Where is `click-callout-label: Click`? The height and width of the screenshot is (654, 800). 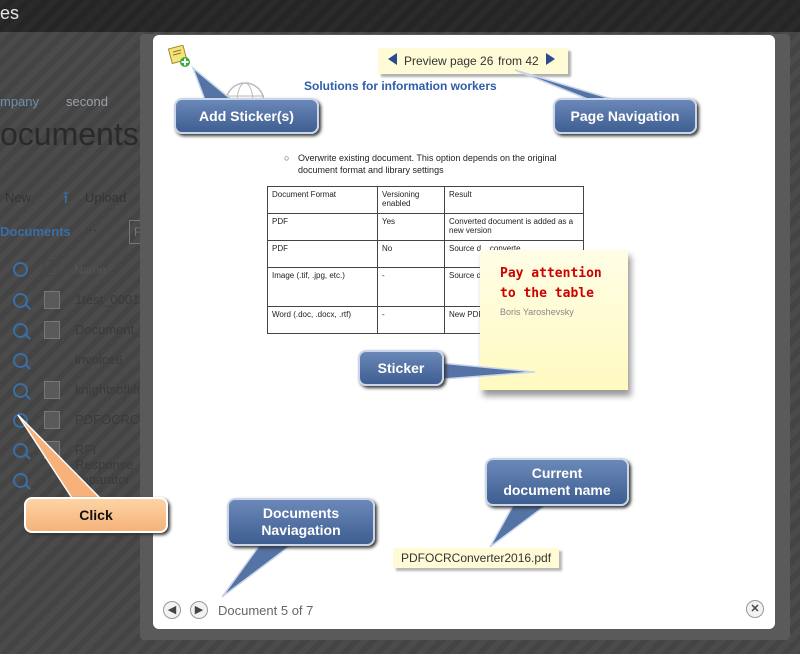 click-callout-label: Click is located at coordinates (96, 515).